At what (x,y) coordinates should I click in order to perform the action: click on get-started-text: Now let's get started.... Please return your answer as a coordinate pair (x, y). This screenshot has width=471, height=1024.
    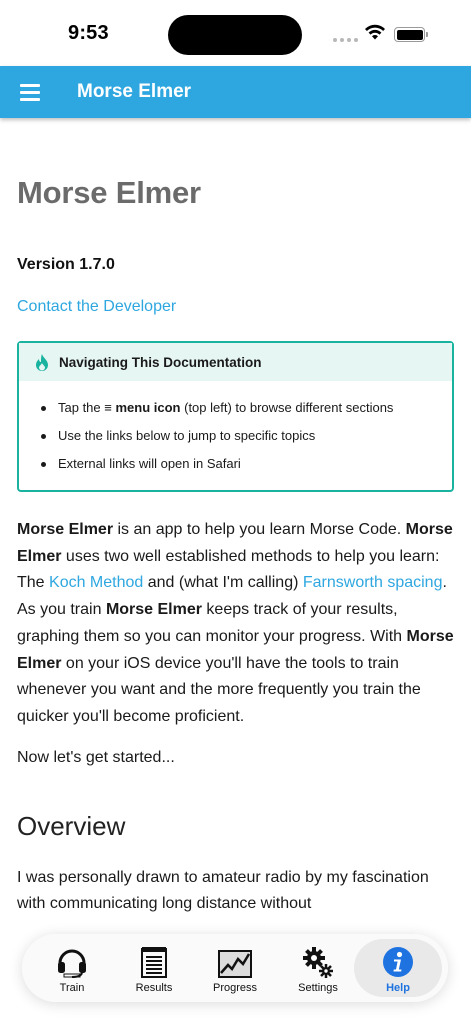
    Looking at the image, I should click on (96, 757).